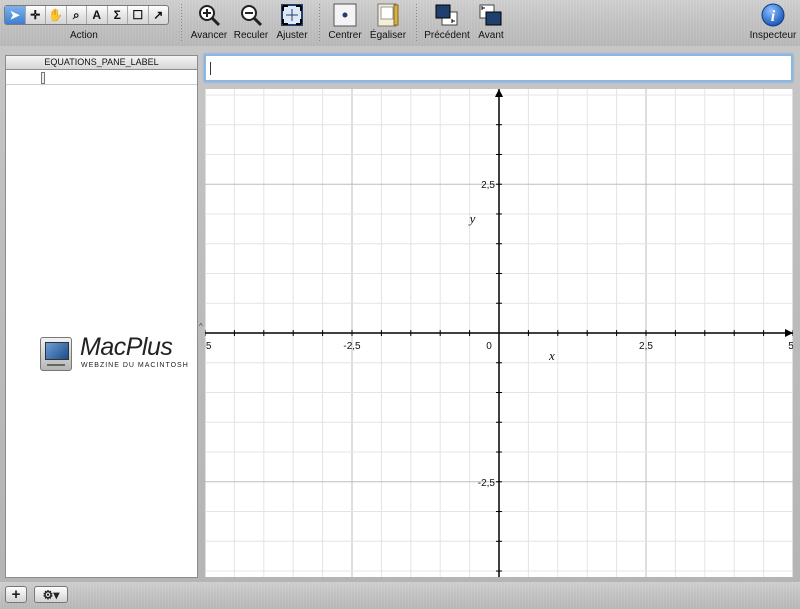 The height and width of the screenshot is (609, 800). I want to click on zoom-magnifier-icon: ⌕, so click(77, 15).